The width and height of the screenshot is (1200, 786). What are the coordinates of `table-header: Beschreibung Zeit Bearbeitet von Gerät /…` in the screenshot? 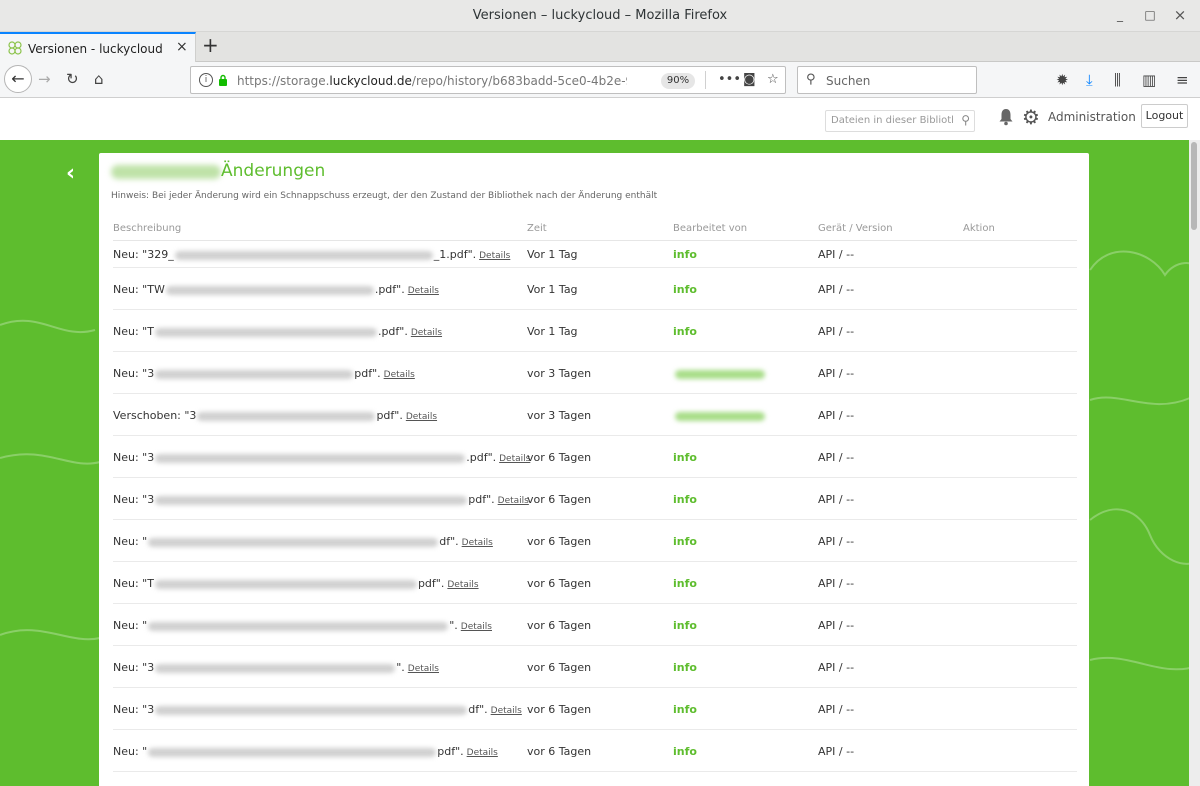 It's located at (595, 231).